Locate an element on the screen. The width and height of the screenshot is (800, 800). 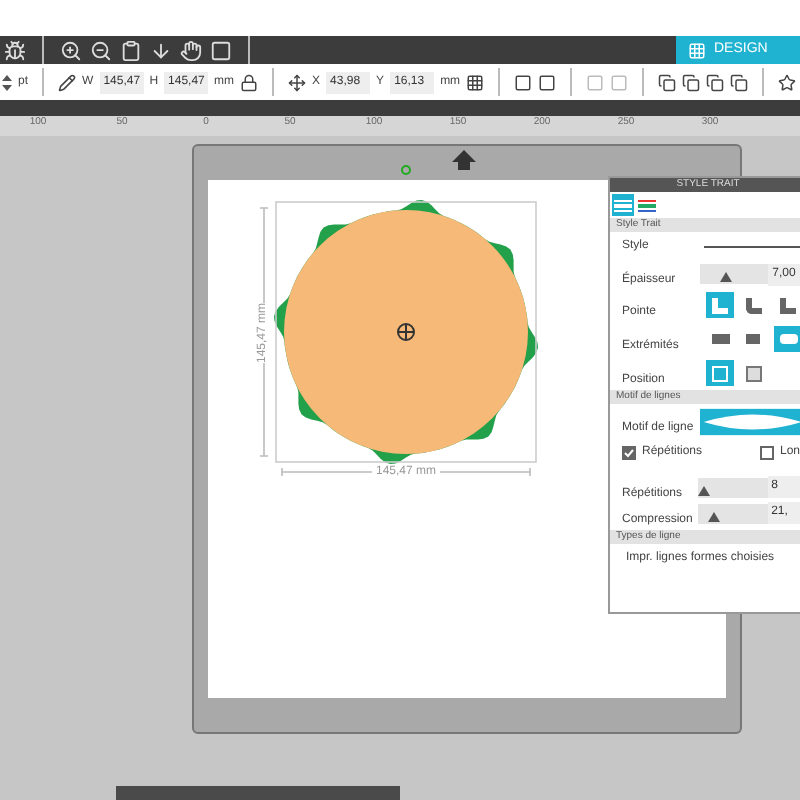
bug-icon is located at coordinates (15, 50).